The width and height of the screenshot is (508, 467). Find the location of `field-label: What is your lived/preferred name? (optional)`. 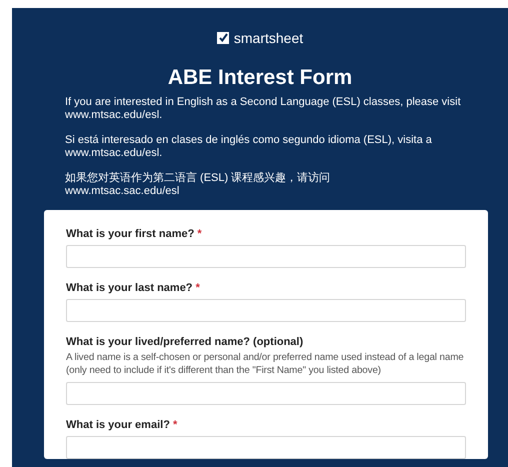

field-label: What is your lived/preferred name? (optional) is located at coordinates (185, 342).